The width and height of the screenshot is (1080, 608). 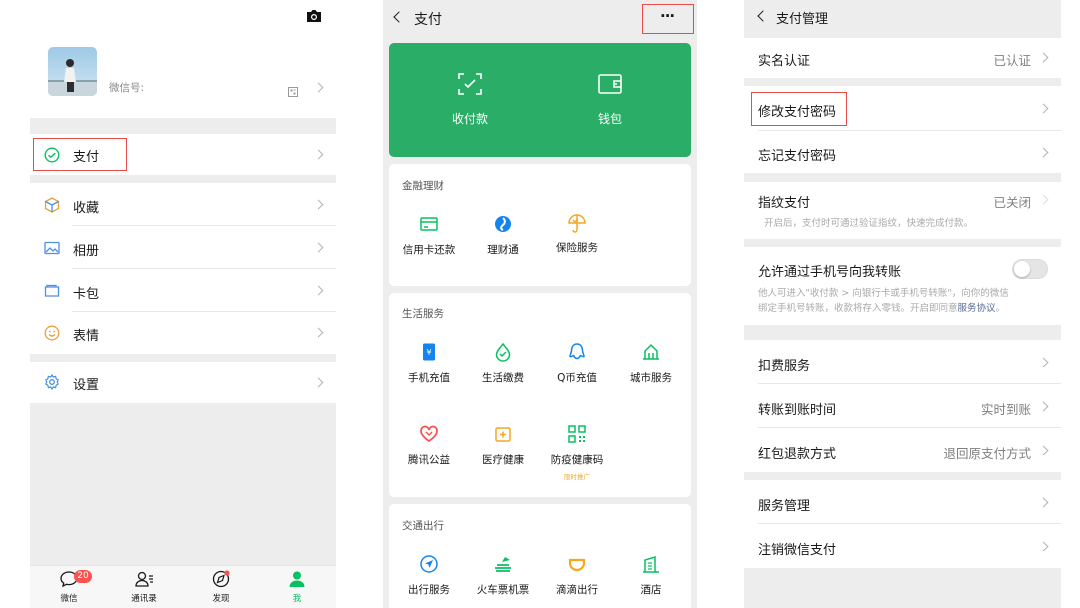 I want to click on section-title: 金融理财, so click(x=423, y=186).